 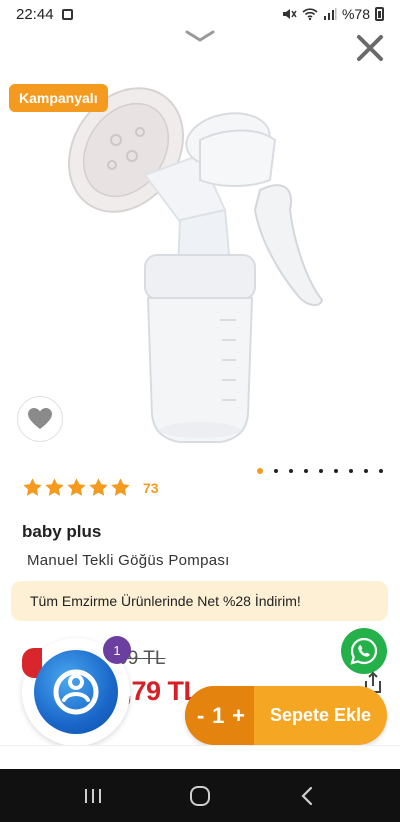 I want to click on quantity-stepper: - 1 +, so click(x=219, y=715).